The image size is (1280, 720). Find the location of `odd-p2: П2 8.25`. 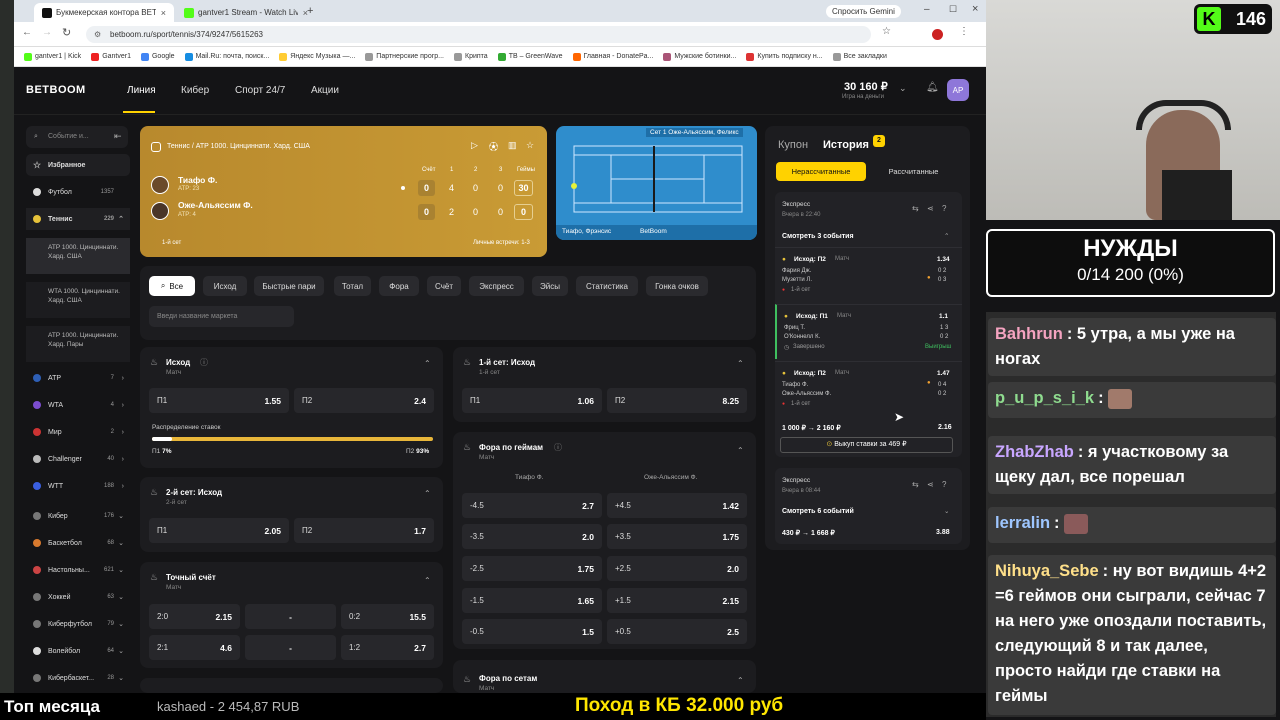

odd-p2: П2 8.25 is located at coordinates (677, 400).